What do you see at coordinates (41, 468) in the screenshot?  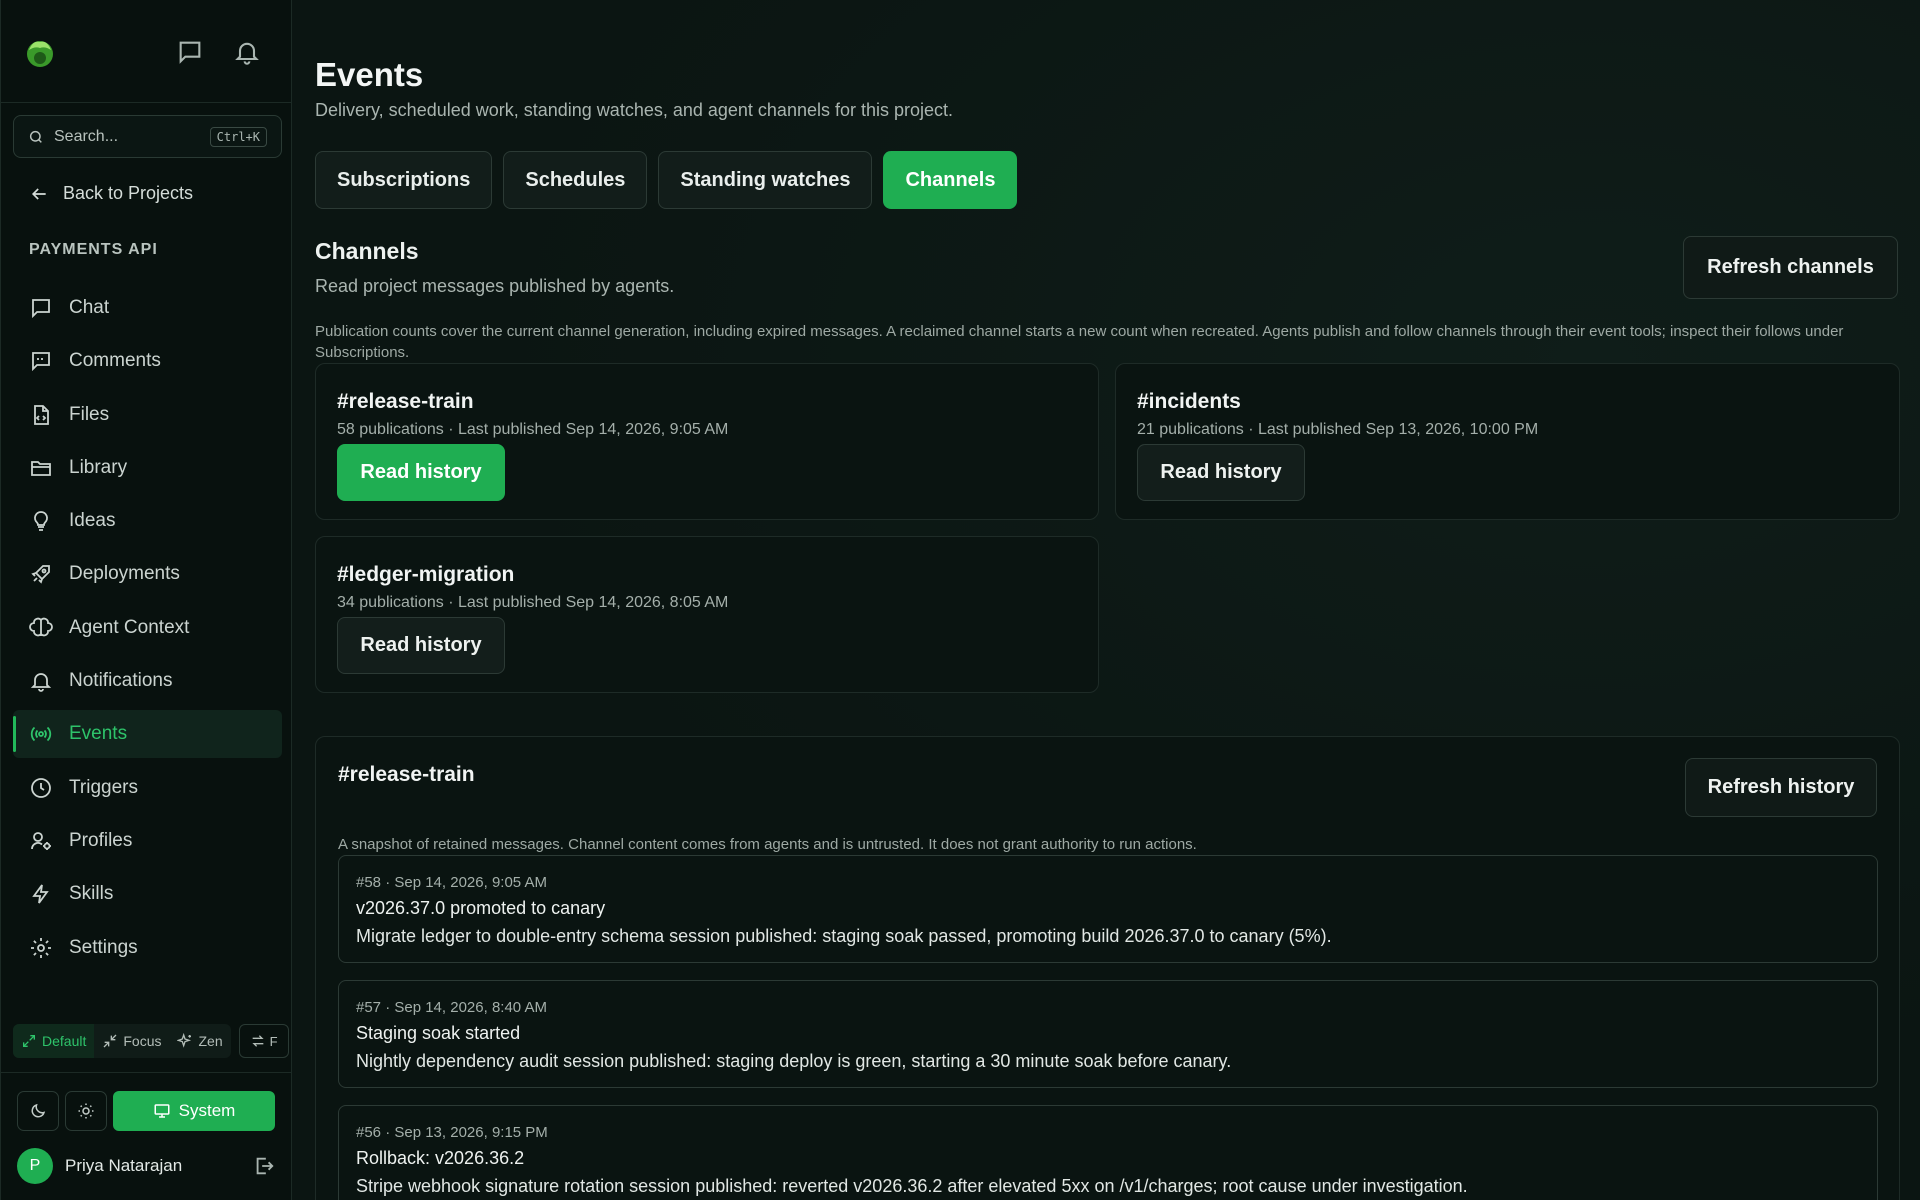 I see `folder-icon` at bounding box center [41, 468].